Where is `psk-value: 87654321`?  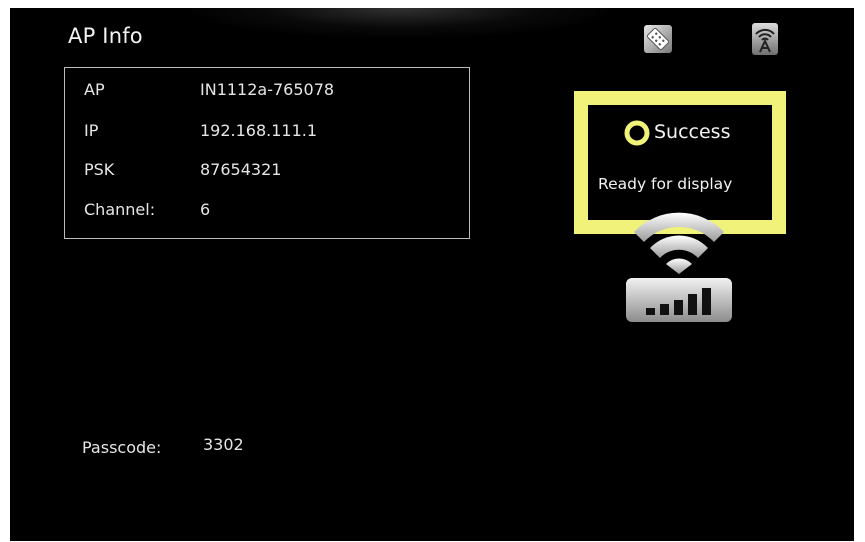 psk-value: 87654321 is located at coordinates (241, 169).